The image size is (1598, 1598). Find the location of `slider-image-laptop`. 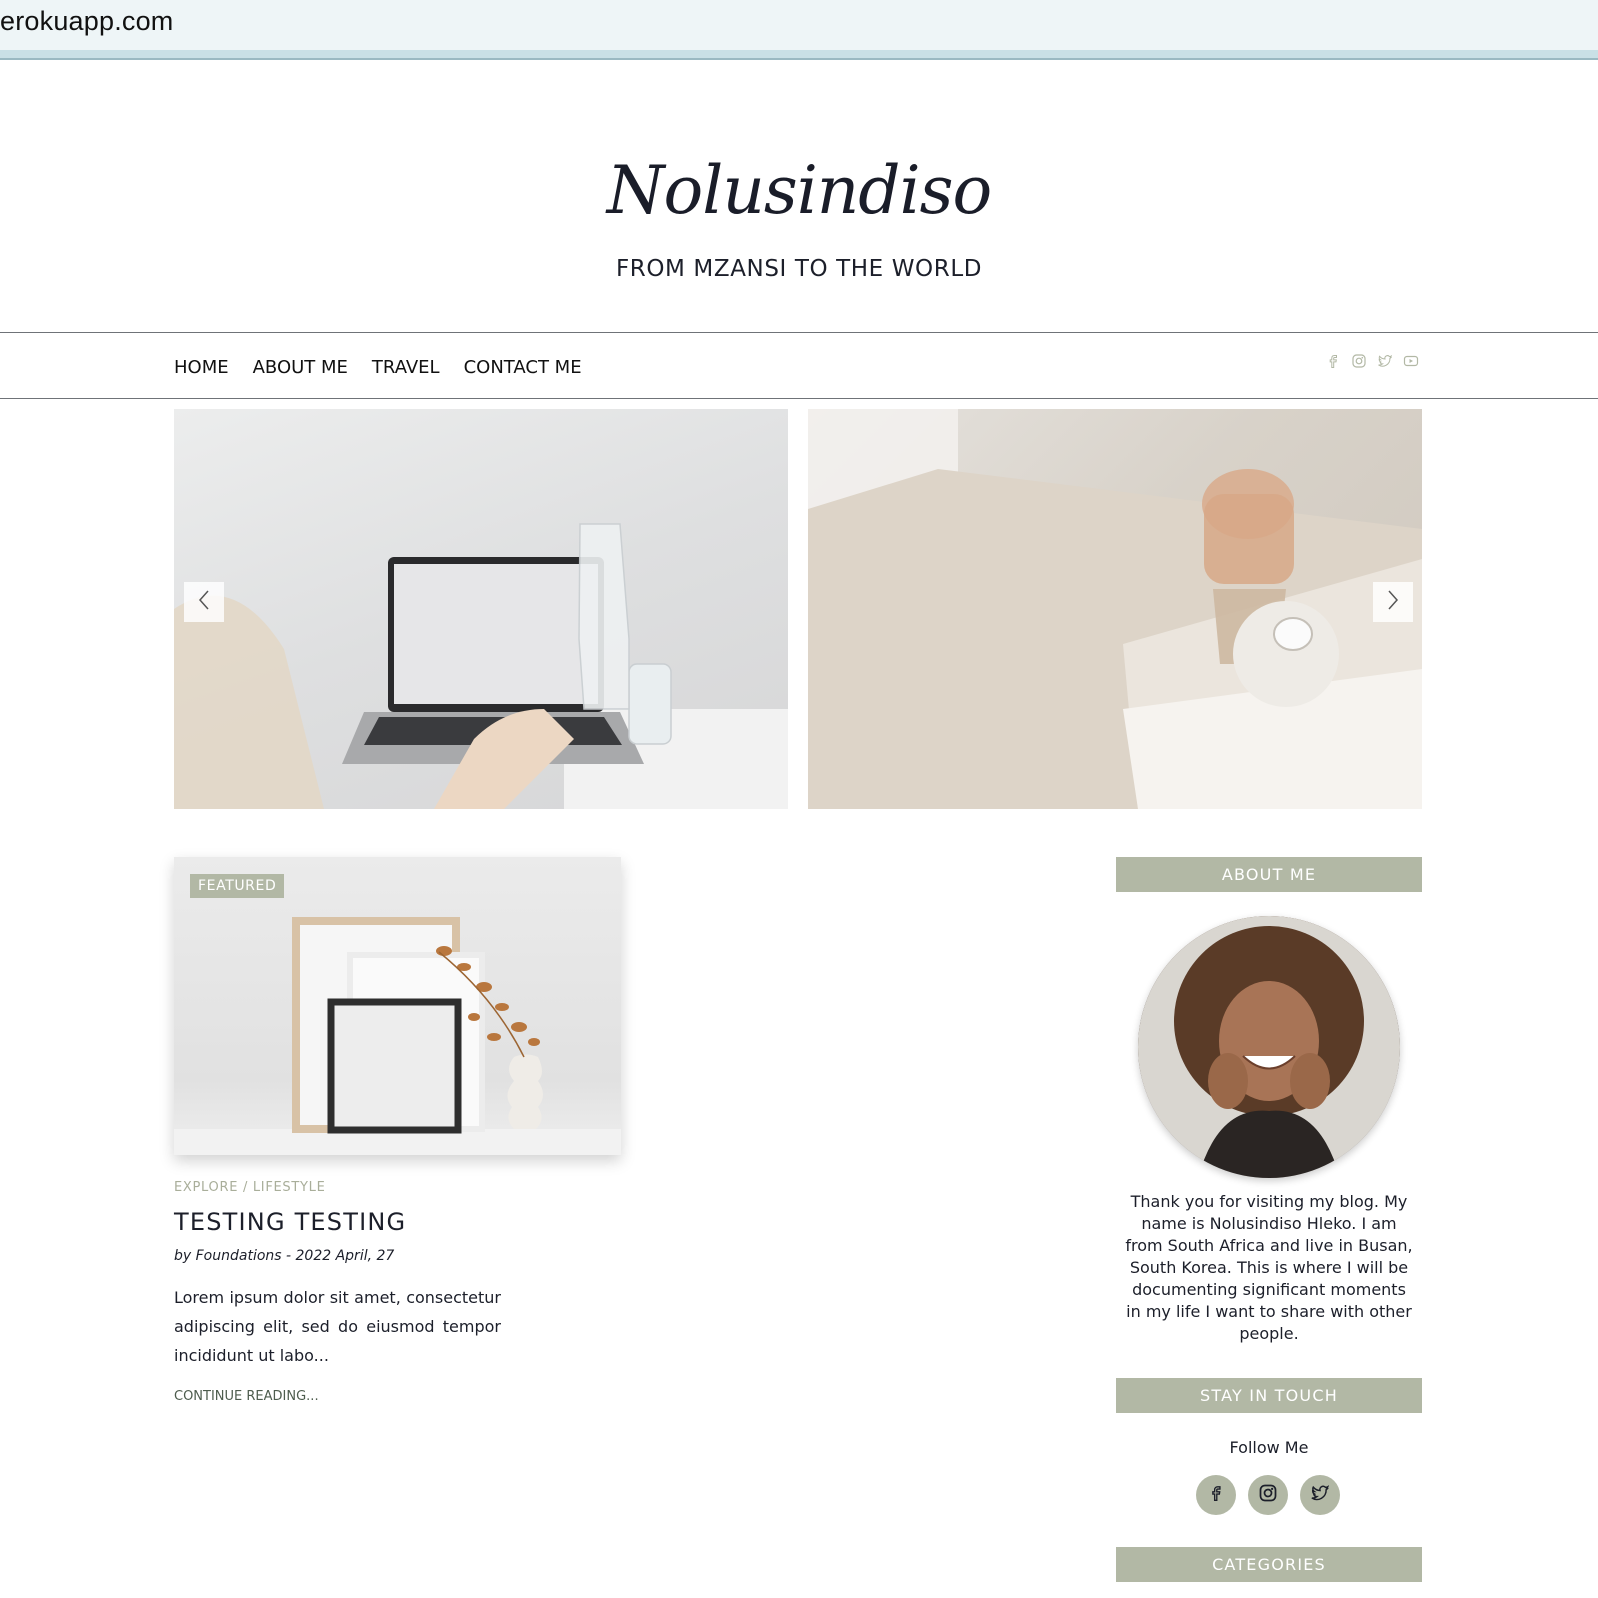

slider-image-laptop is located at coordinates (481, 609).